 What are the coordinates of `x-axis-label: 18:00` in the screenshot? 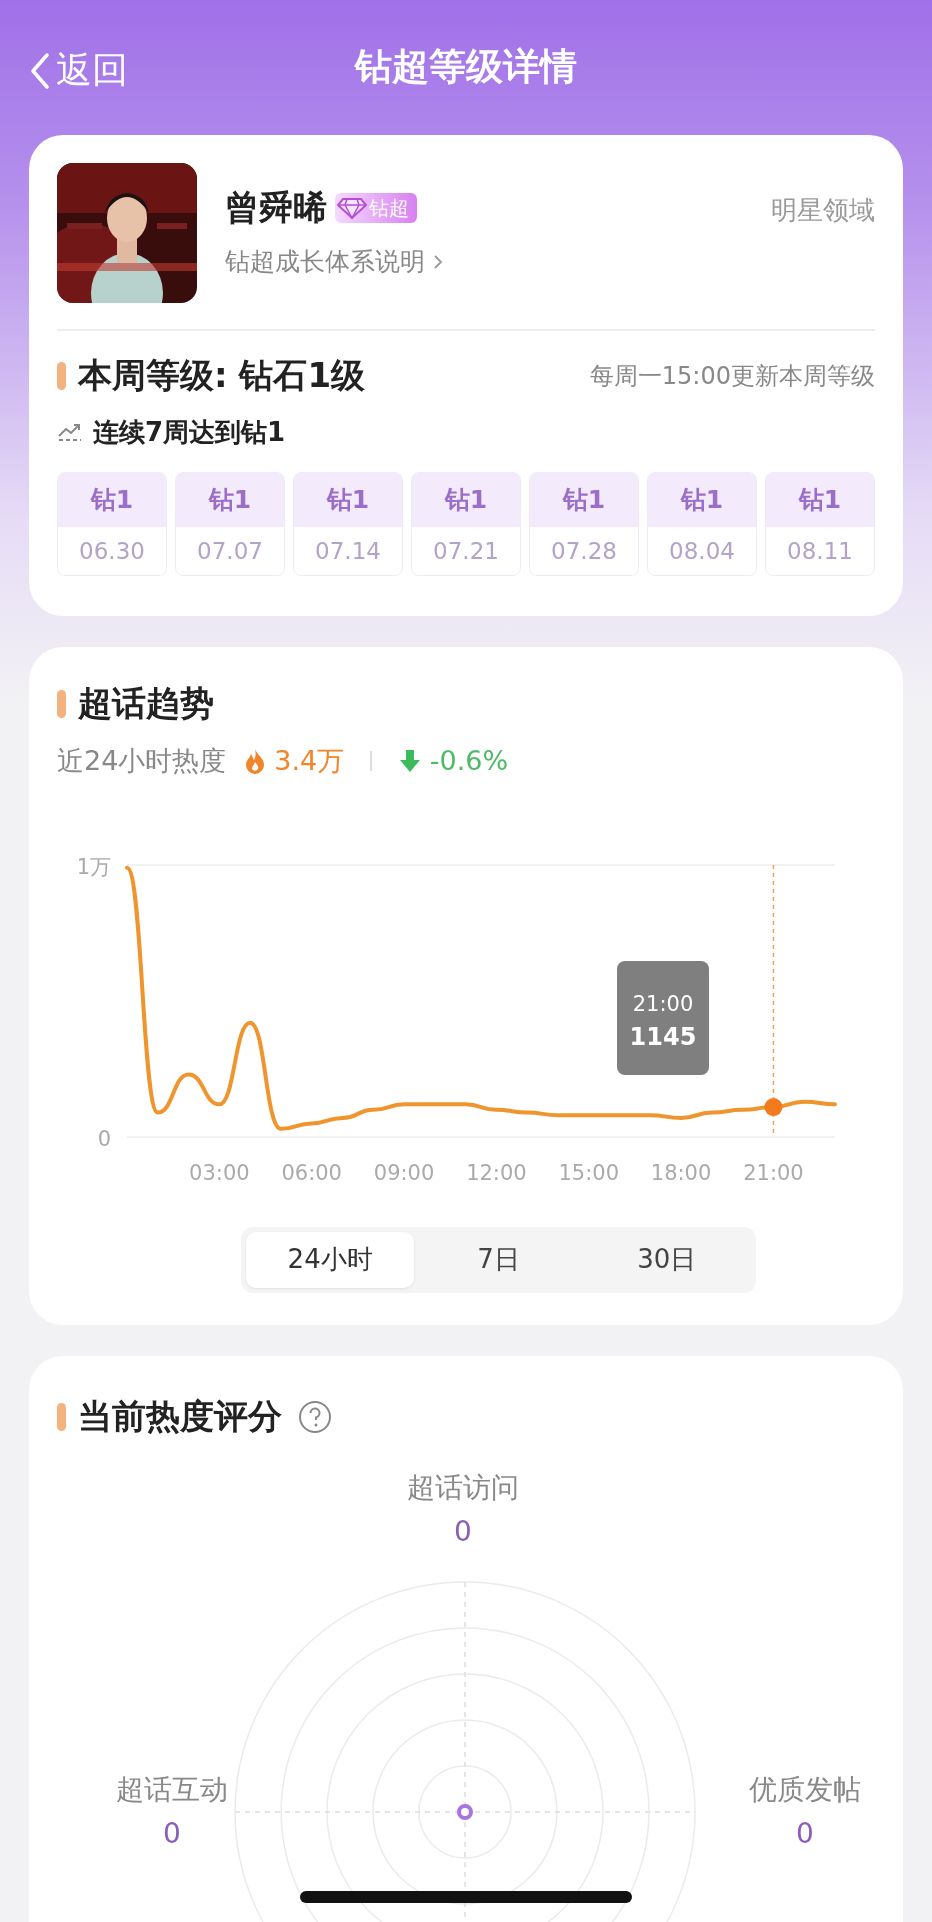 It's located at (681, 1172).